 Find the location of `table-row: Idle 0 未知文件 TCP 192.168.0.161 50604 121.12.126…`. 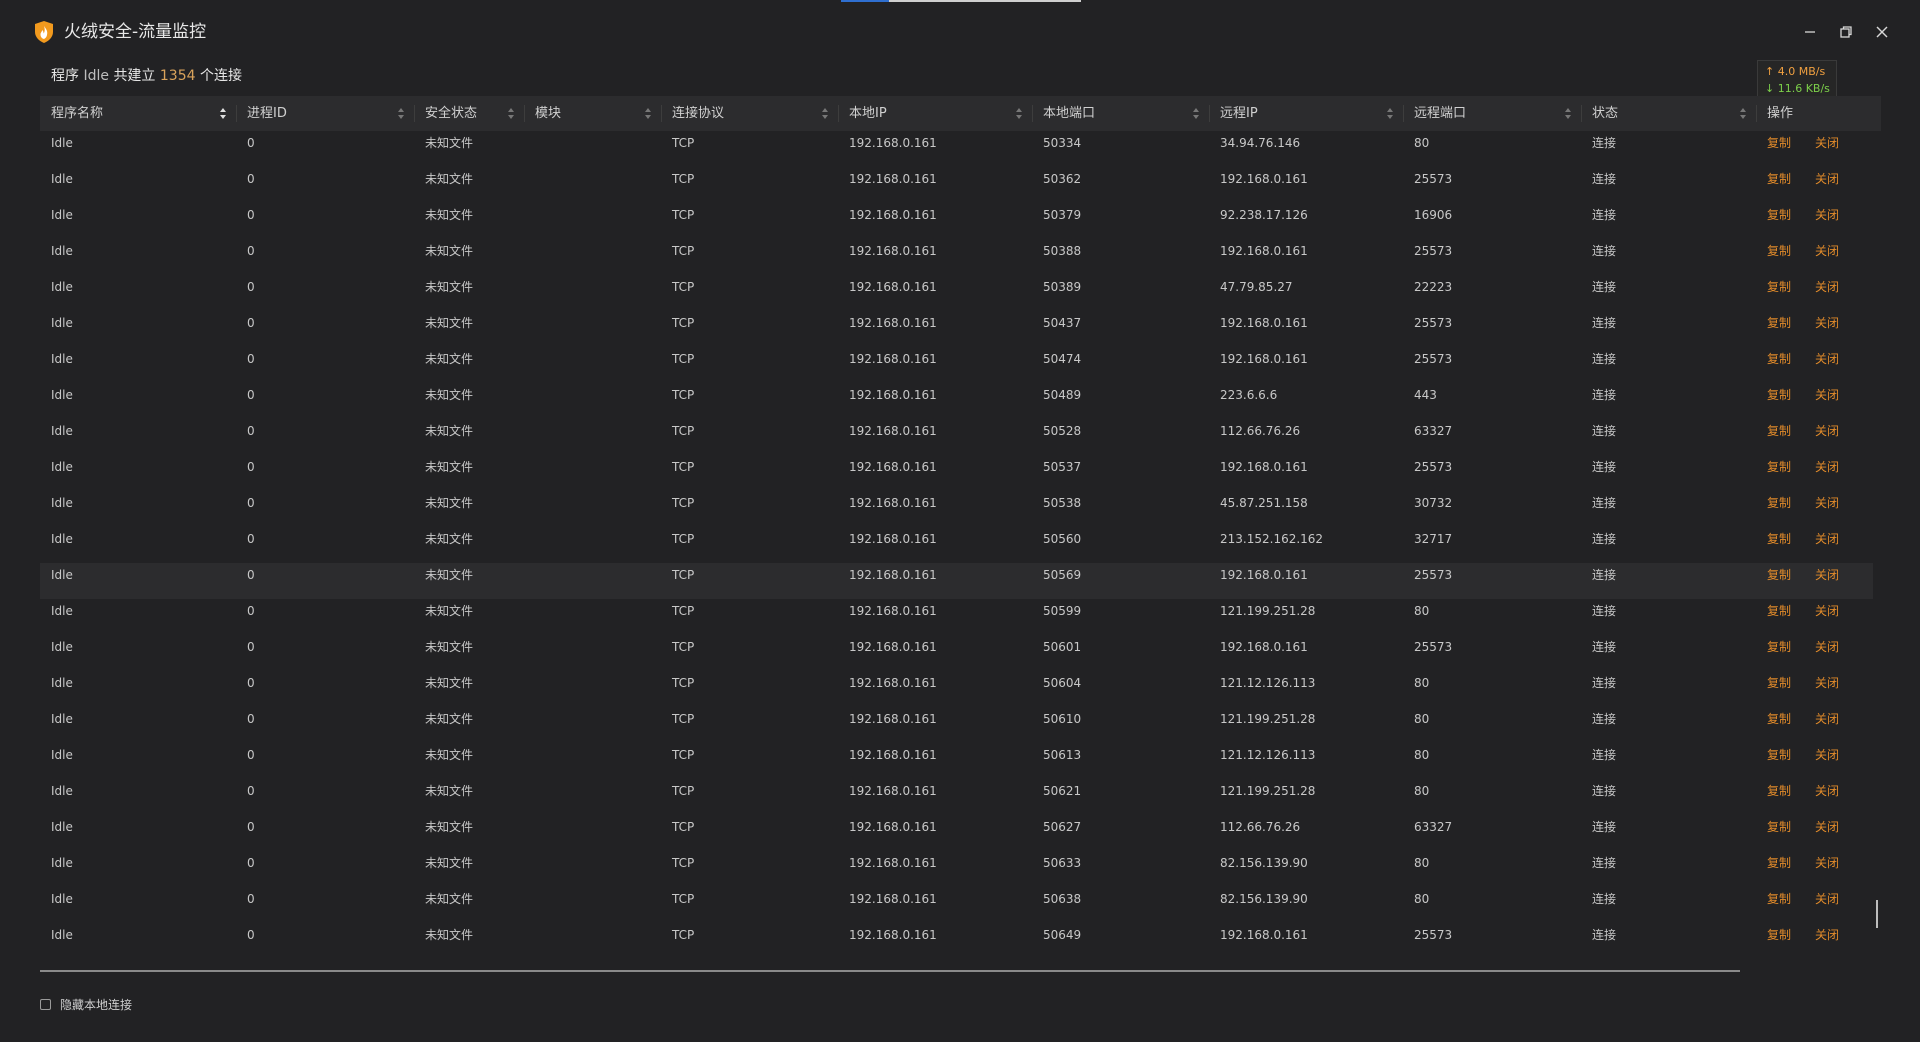

table-row: Idle 0 未知文件 TCP 192.168.0.161 50604 121.12.126… is located at coordinates (956, 689).